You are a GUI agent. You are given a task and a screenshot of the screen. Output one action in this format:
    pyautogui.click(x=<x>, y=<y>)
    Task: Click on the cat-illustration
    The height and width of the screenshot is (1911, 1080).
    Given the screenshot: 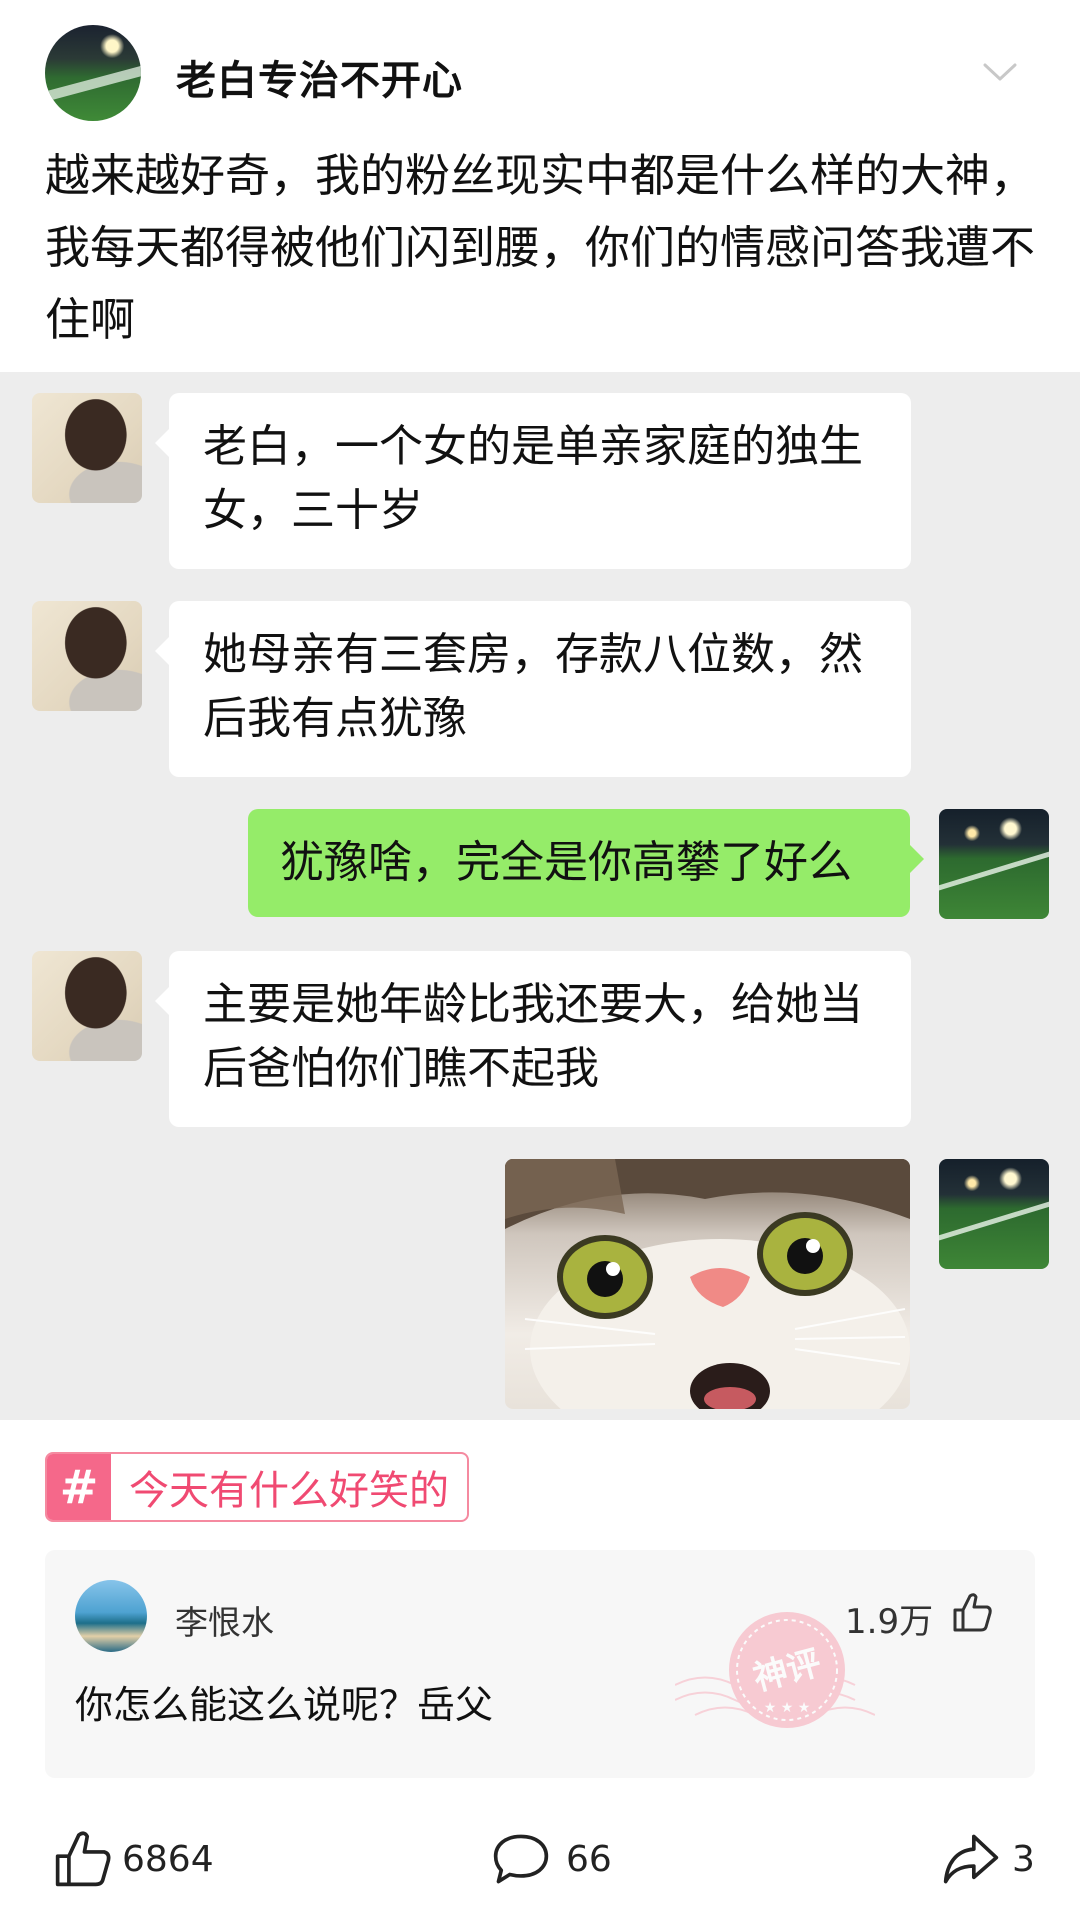 What is the action you would take?
    pyautogui.click(x=707, y=1284)
    